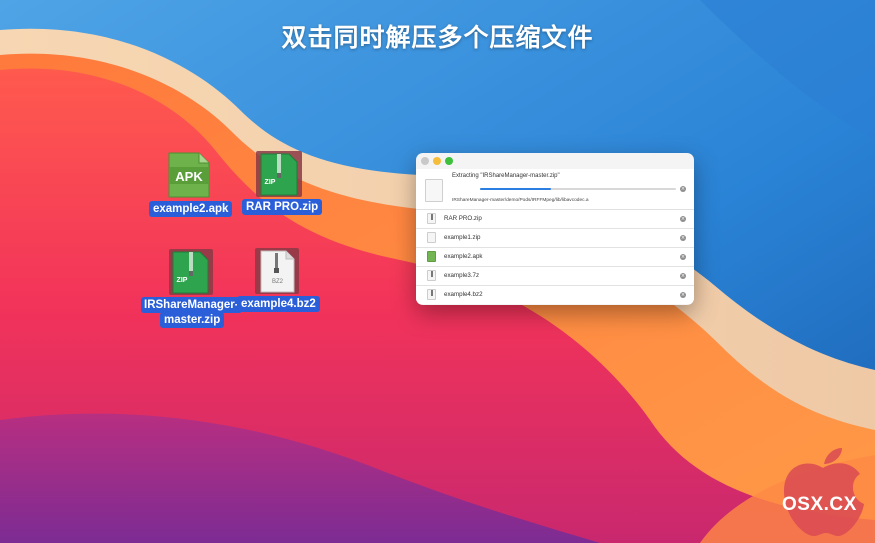 The width and height of the screenshot is (875, 543). What do you see at coordinates (555, 257) in the screenshot?
I see `queue-item: example2.apk ×` at bounding box center [555, 257].